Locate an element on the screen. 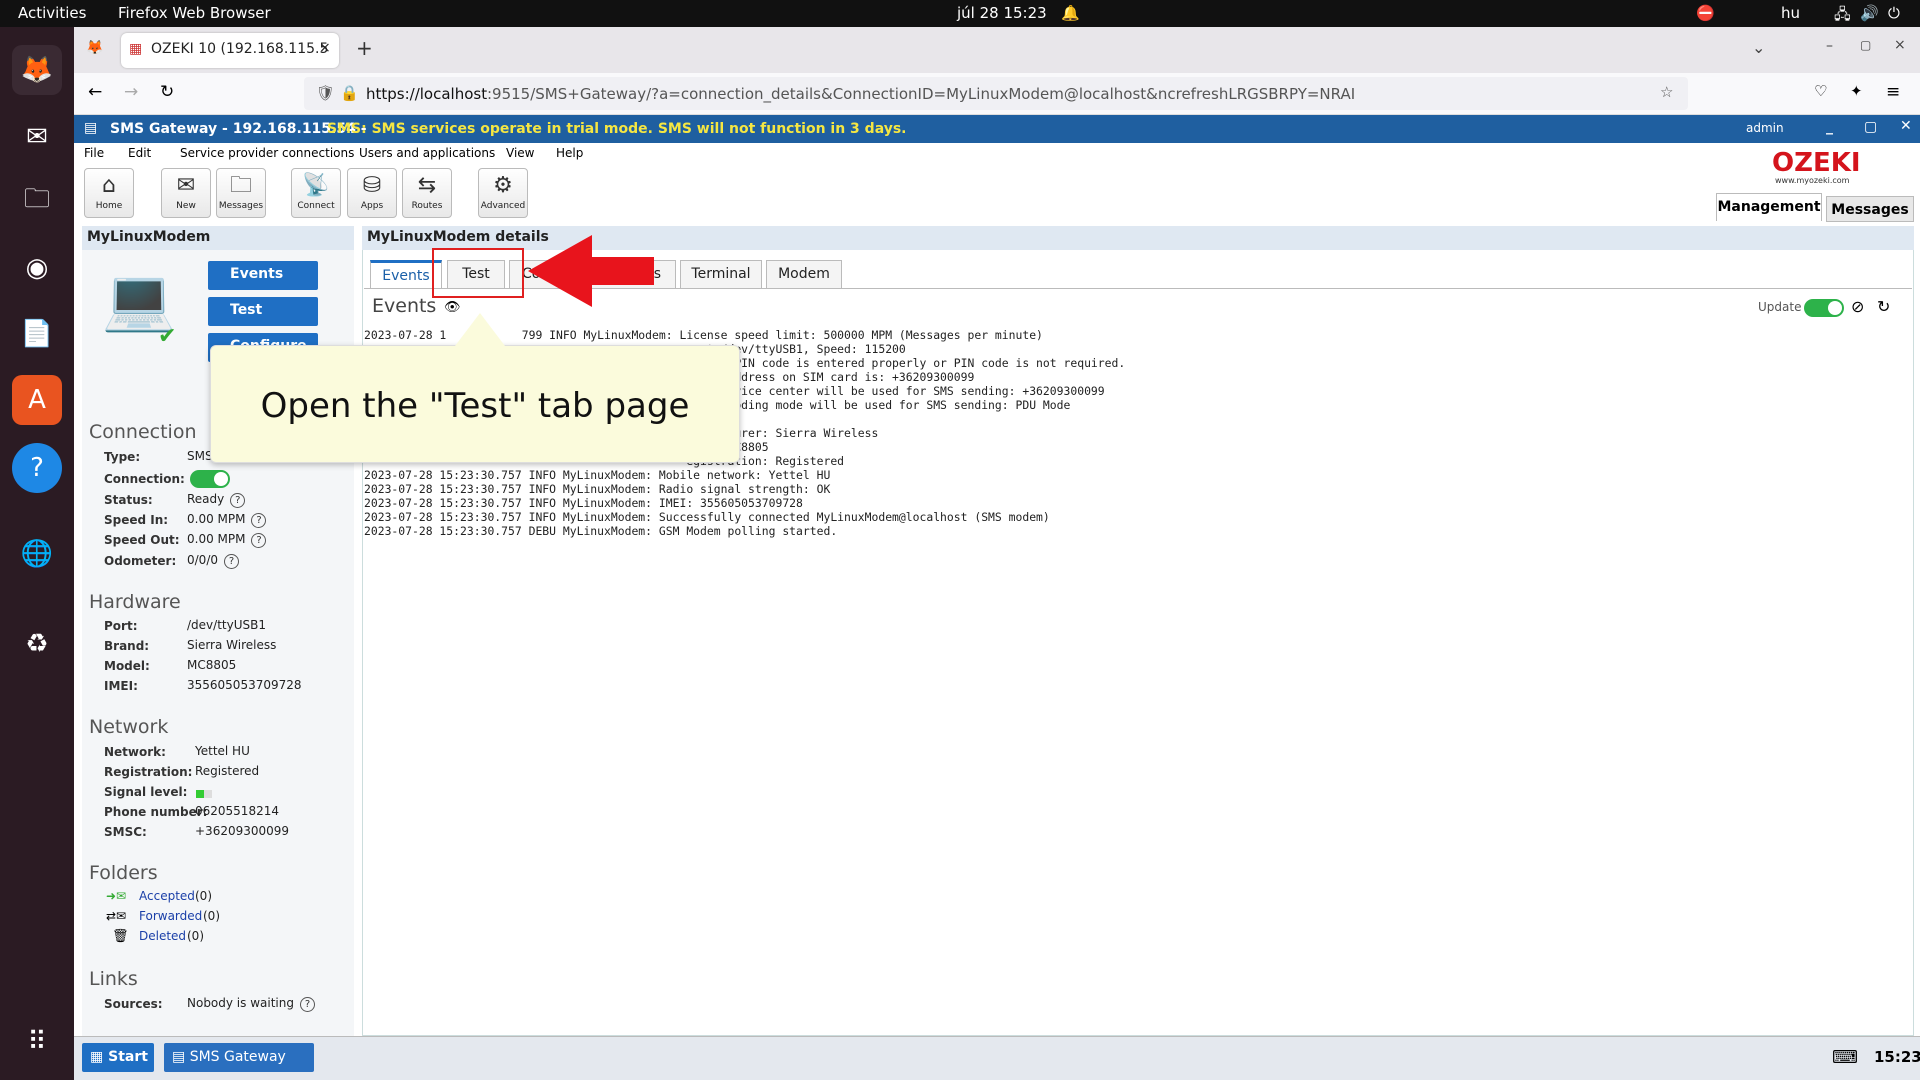 The width and height of the screenshot is (1920, 1080). accepted-folder-icon: ➜✉ is located at coordinates (116, 896).